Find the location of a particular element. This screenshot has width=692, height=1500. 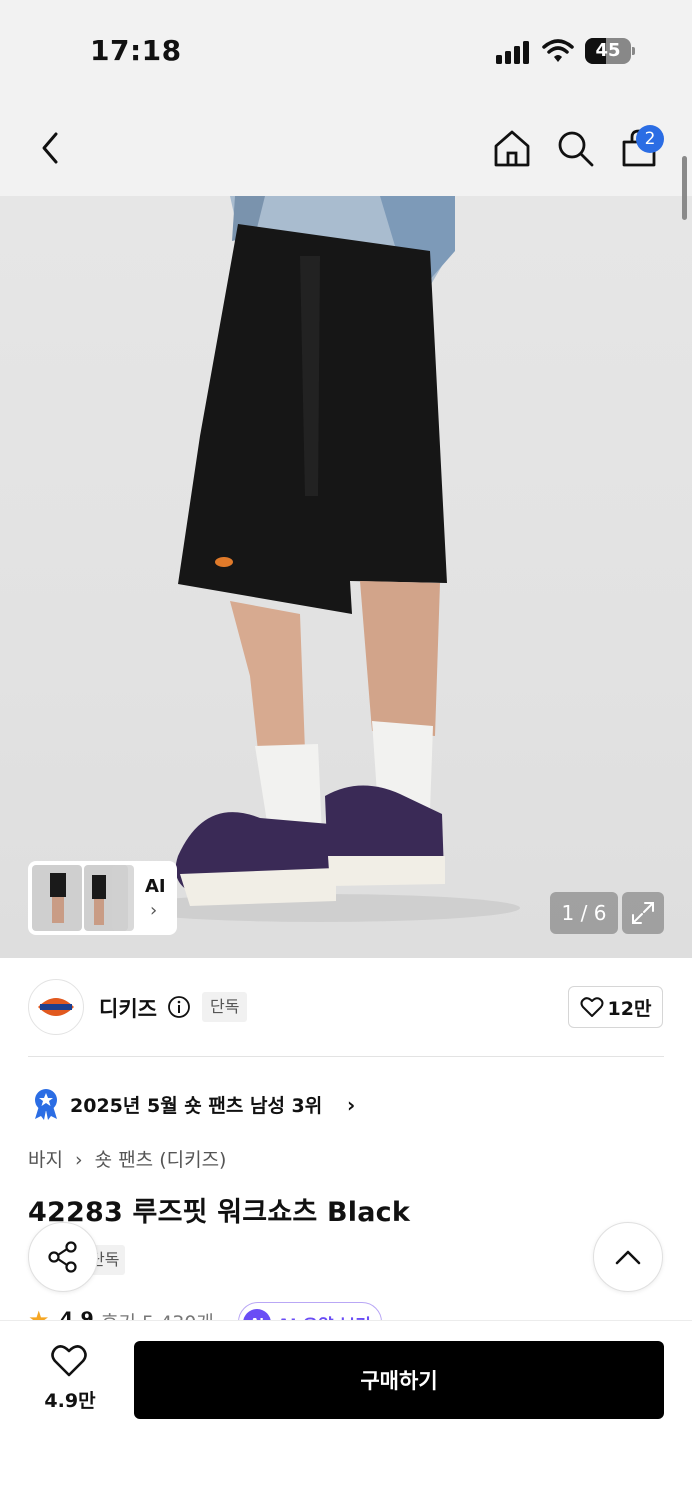

scroll-indicator is located at coordinates (684, 188).